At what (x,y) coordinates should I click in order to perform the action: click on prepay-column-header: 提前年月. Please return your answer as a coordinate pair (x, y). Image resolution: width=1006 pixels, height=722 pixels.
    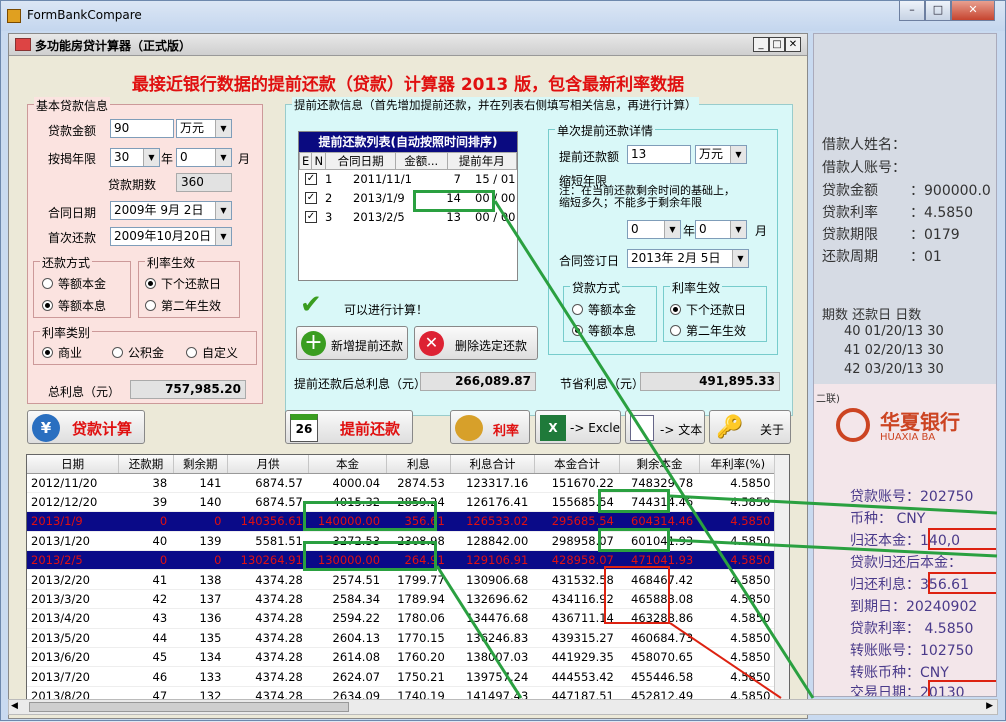
    Looking at the image, I should click on (482, 161).